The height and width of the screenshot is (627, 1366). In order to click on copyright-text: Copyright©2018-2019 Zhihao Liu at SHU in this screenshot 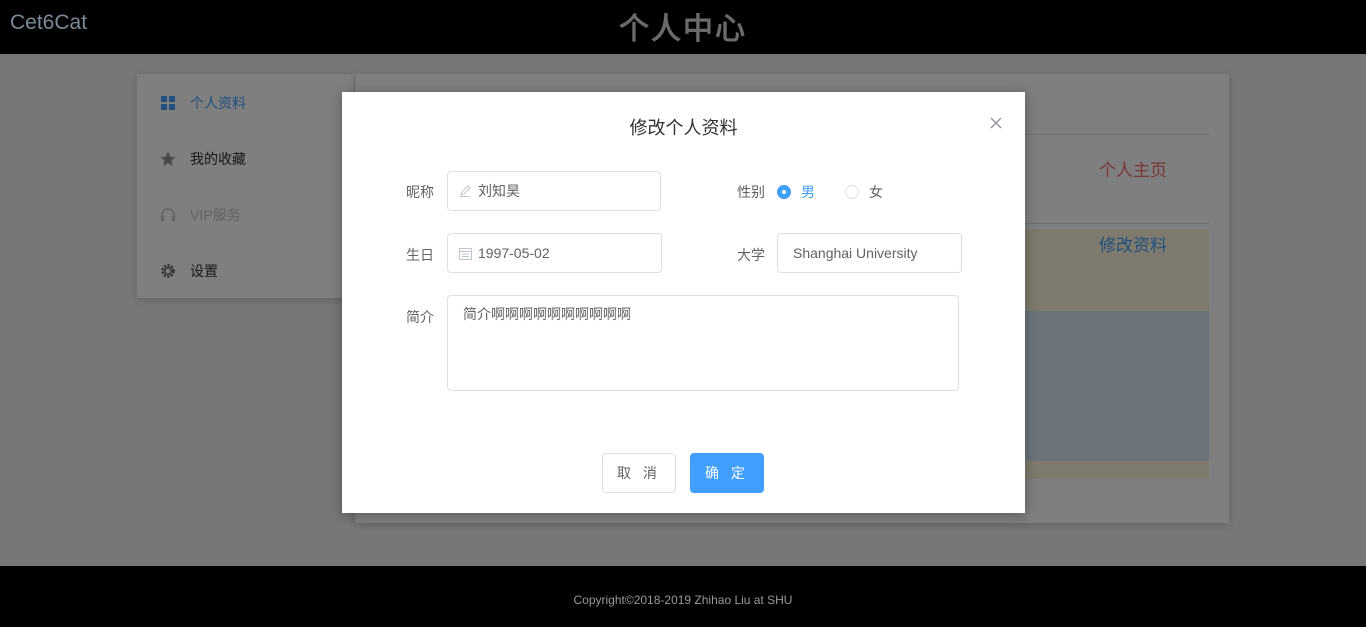, I will do `click(683, 600)`.